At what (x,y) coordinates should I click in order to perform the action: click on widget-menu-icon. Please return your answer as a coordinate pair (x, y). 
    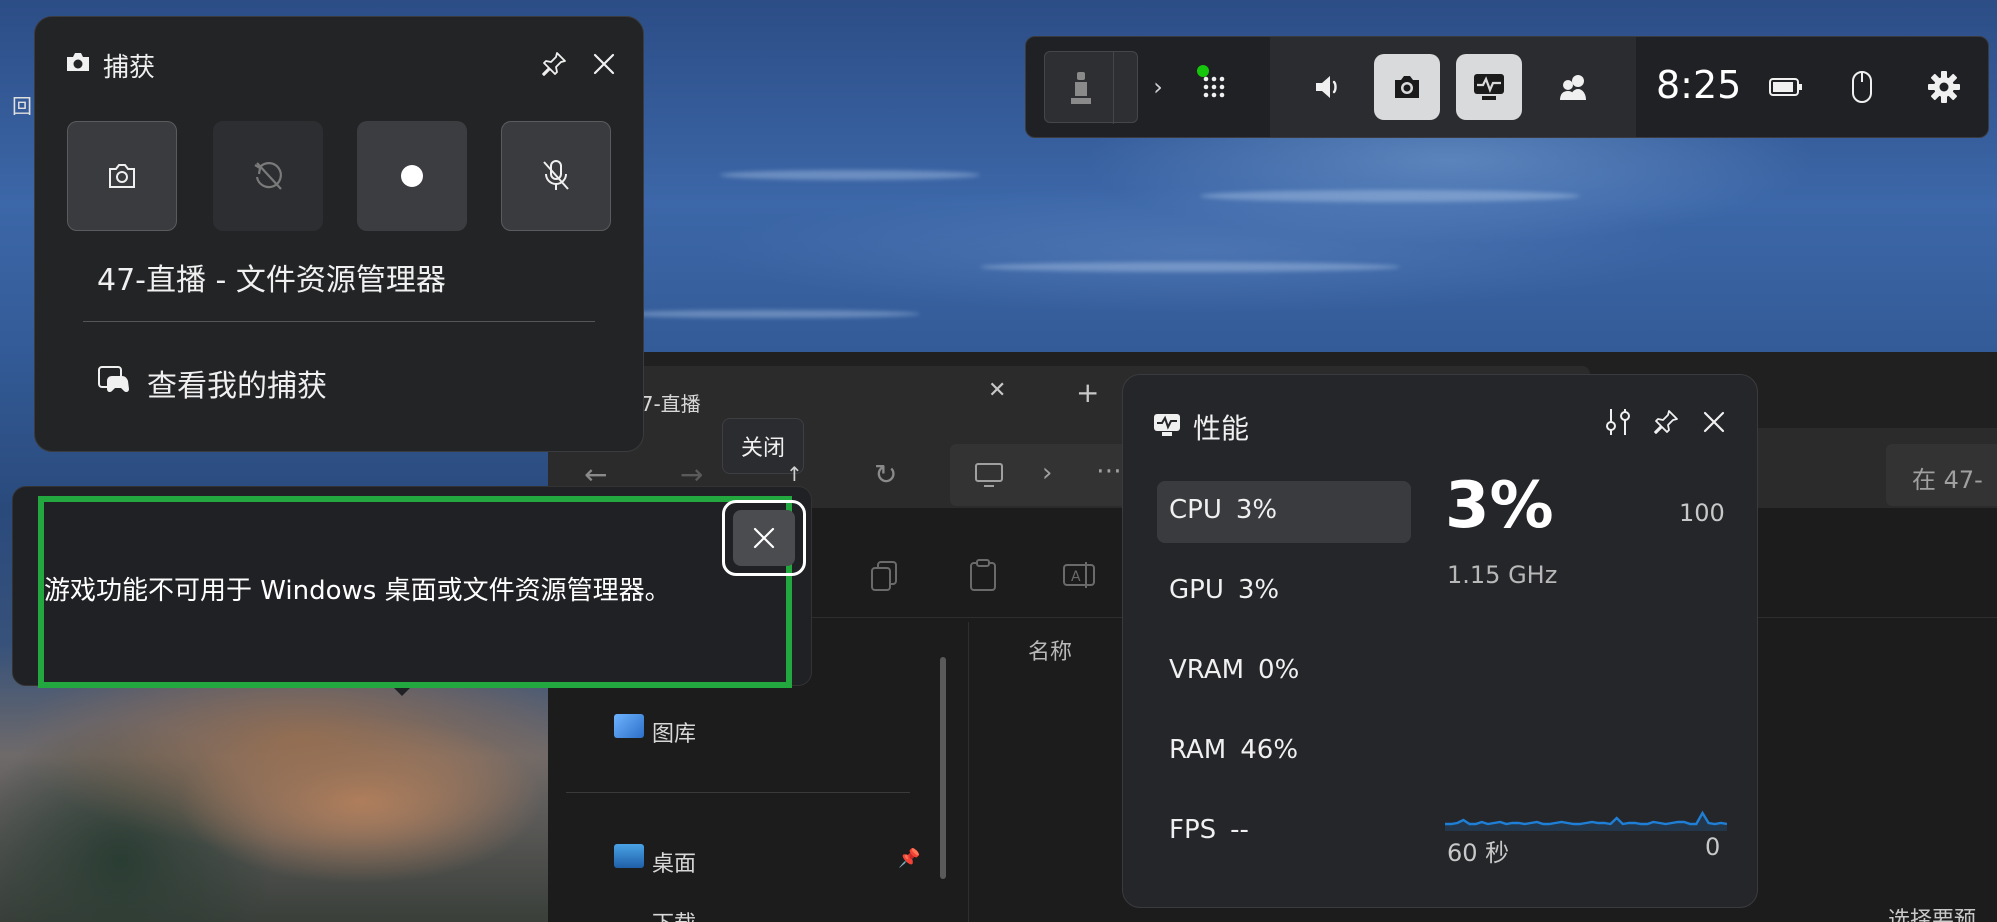
    Looking at the image, I should click on (1214, 87).